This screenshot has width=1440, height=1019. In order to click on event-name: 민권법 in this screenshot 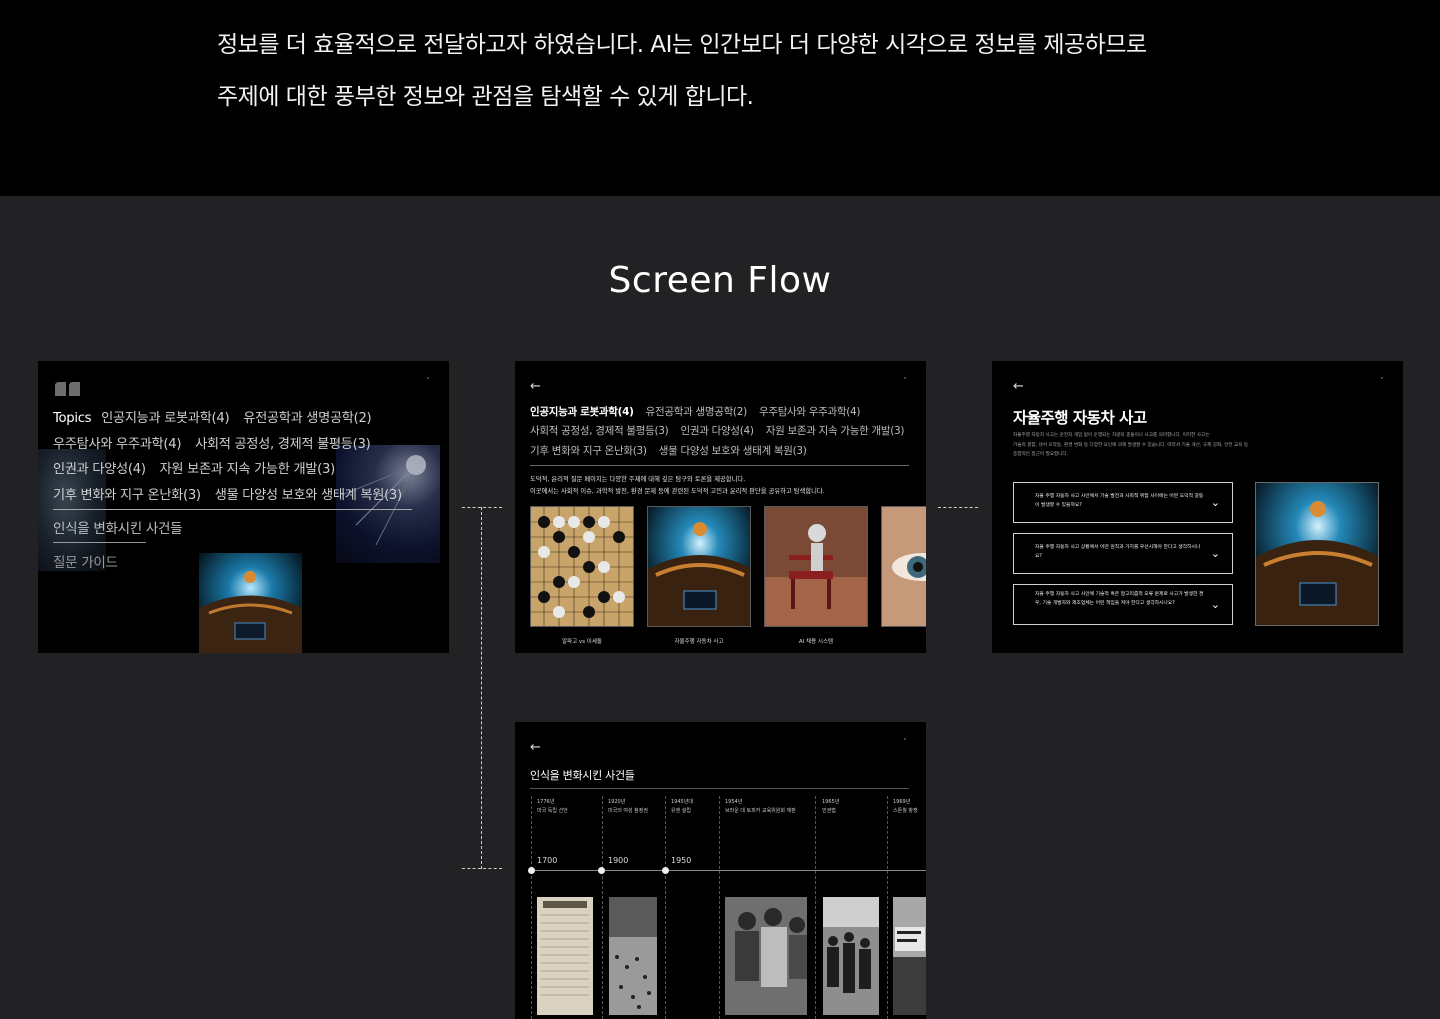, I will do `click(829, 810)`.